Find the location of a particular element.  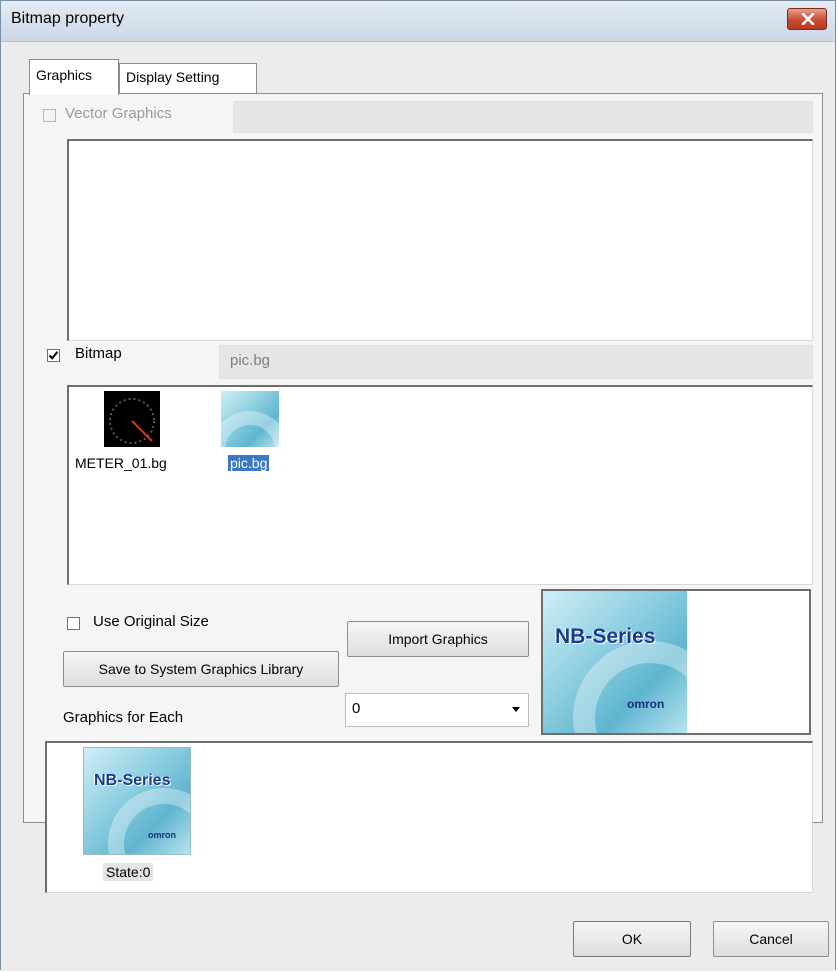

preview-maker: omron is located at coordinates (646, 704).